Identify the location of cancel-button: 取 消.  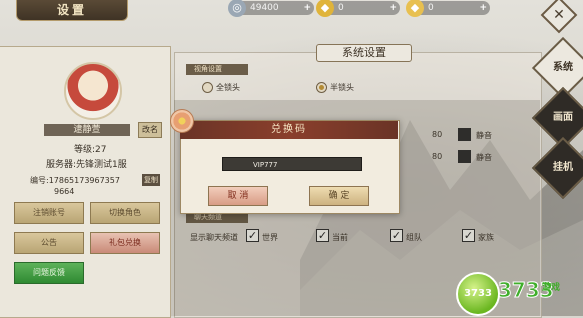
(238, 196).